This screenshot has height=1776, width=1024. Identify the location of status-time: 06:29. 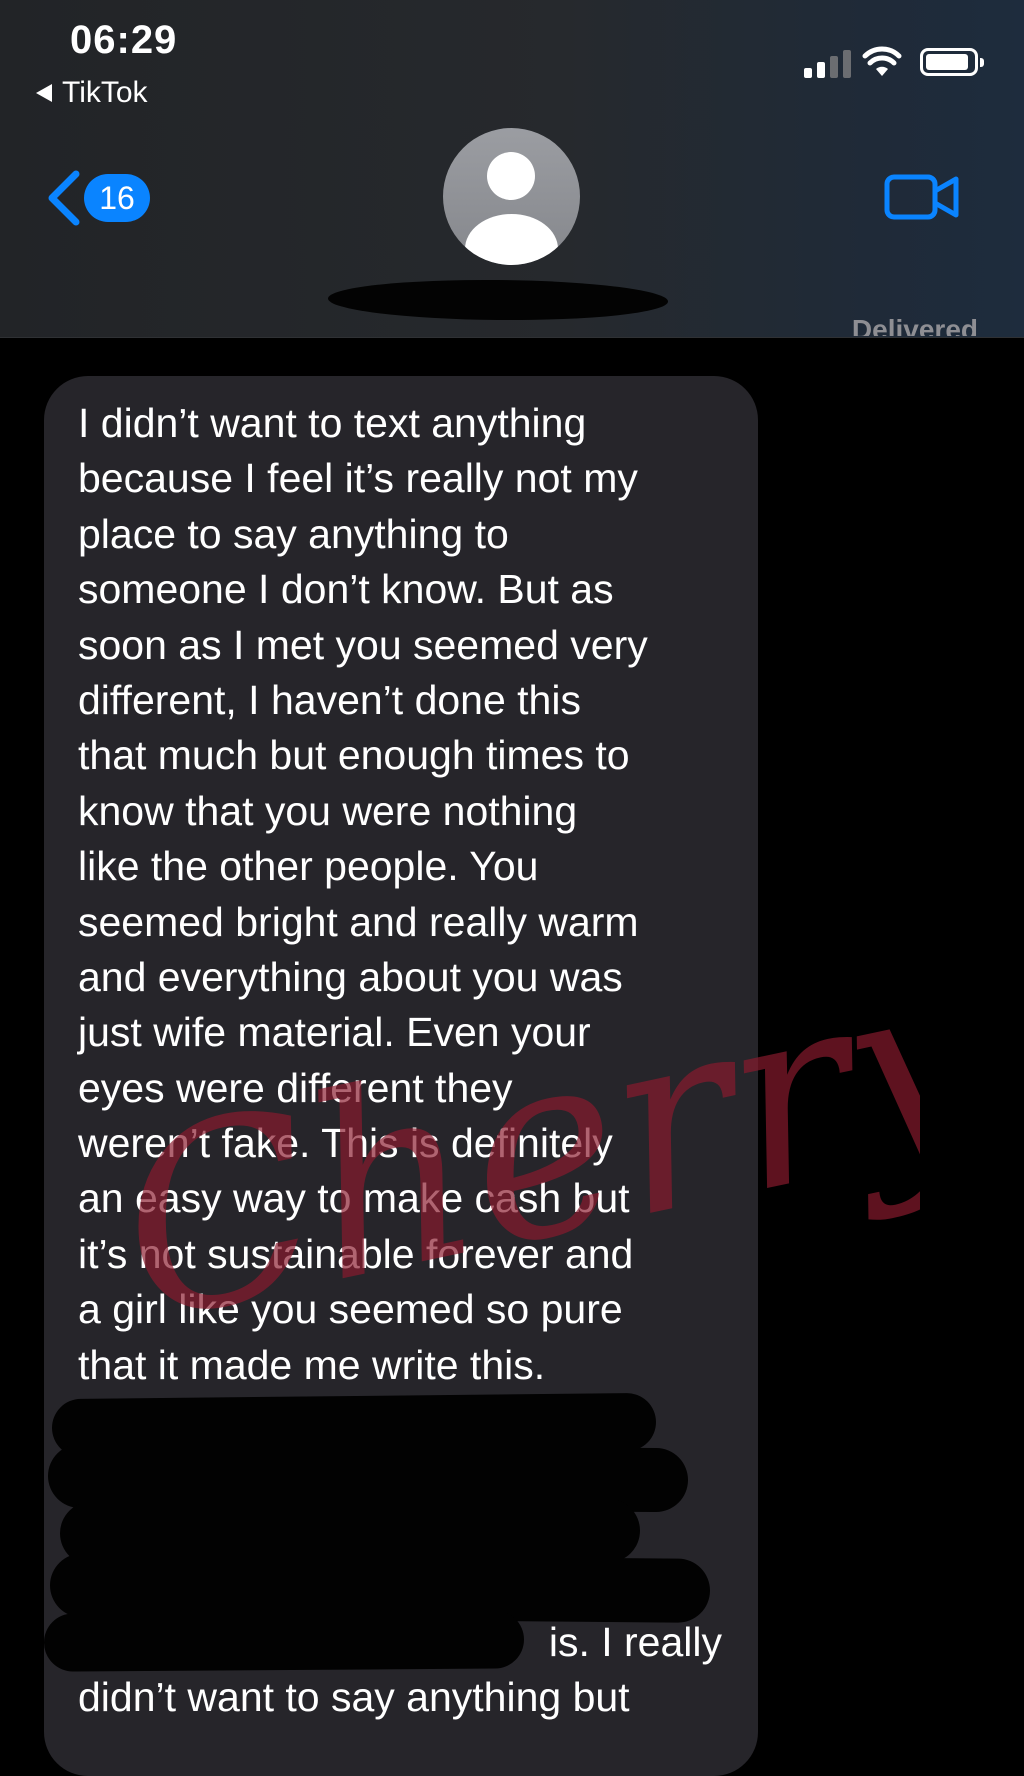
(124, 40).